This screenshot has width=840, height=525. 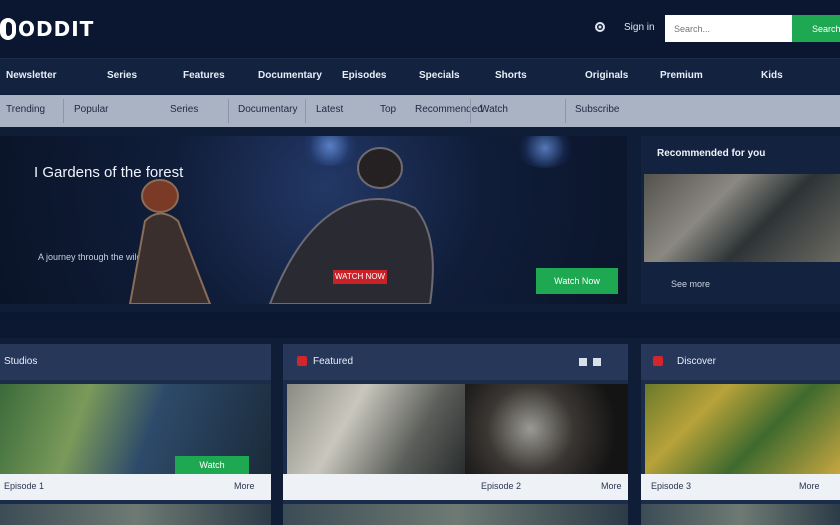 I want to click on promo-image, so click(x=742, y=218).